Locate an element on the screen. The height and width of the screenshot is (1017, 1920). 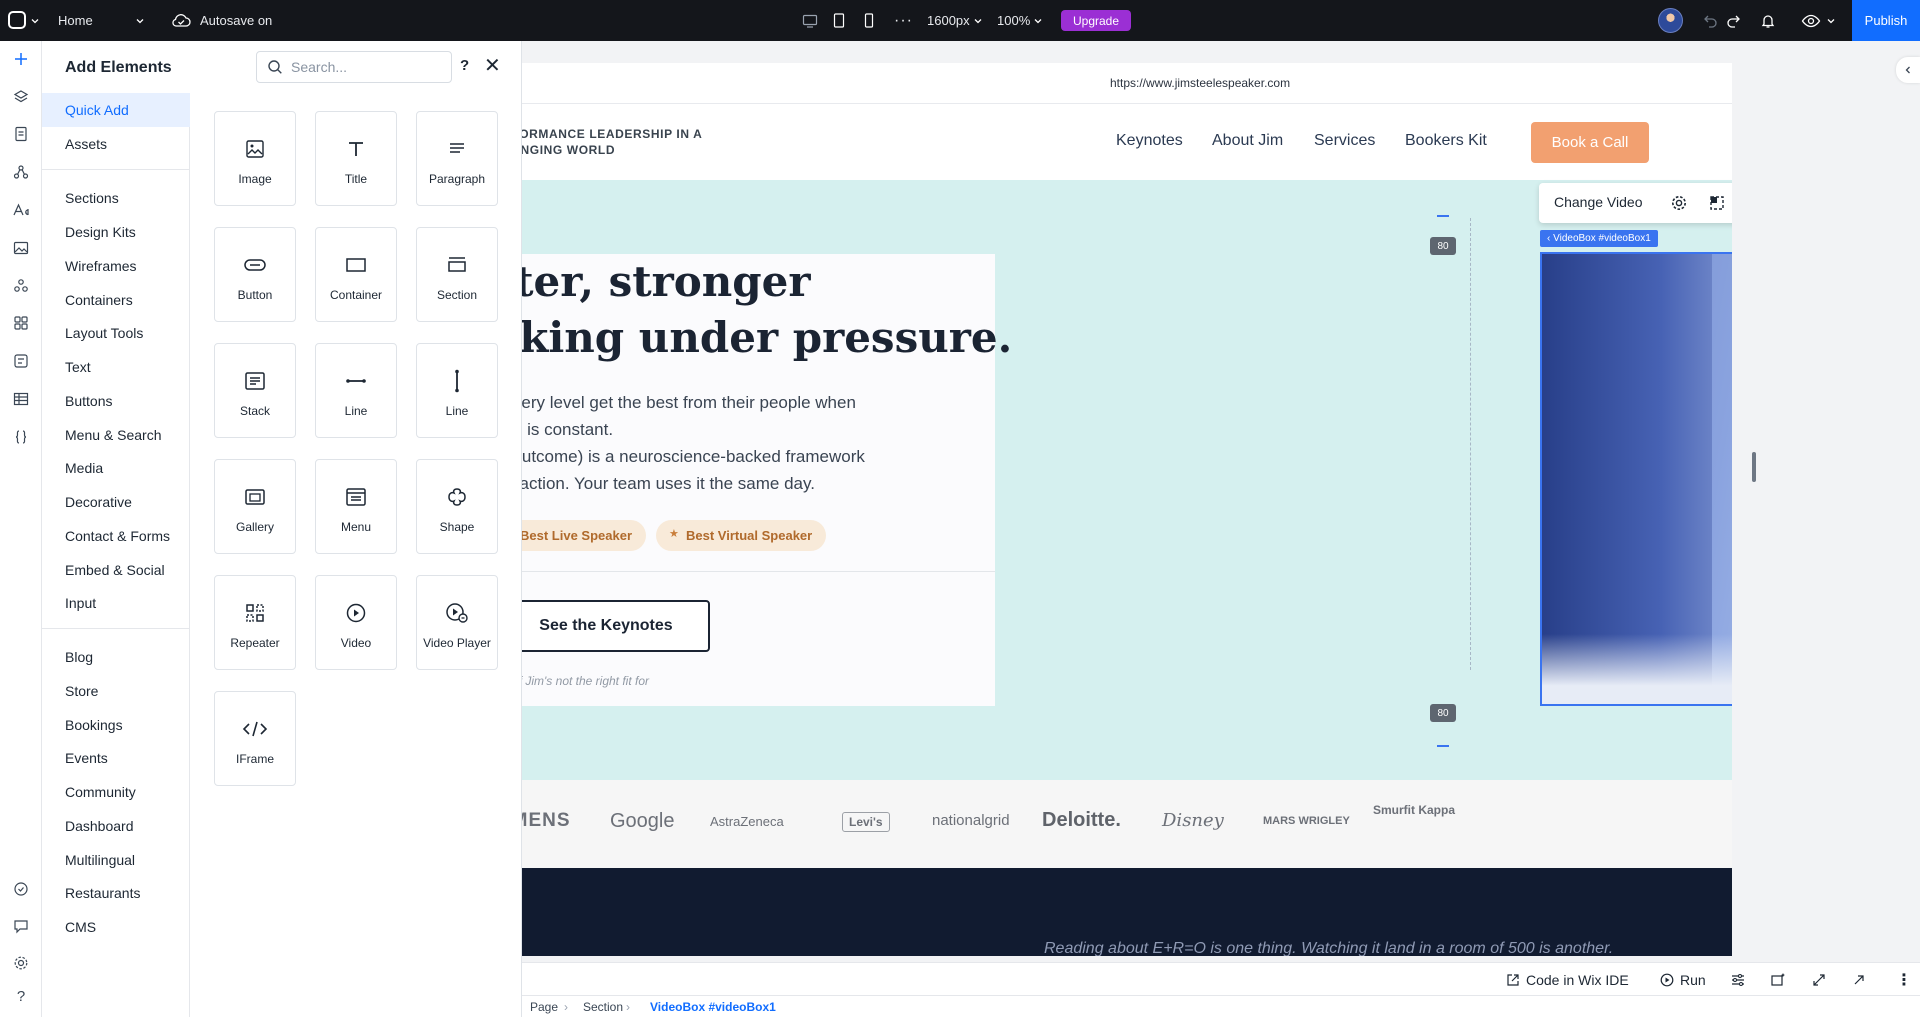
tile-iframe: IFrame is located at coordinates (255, 738).